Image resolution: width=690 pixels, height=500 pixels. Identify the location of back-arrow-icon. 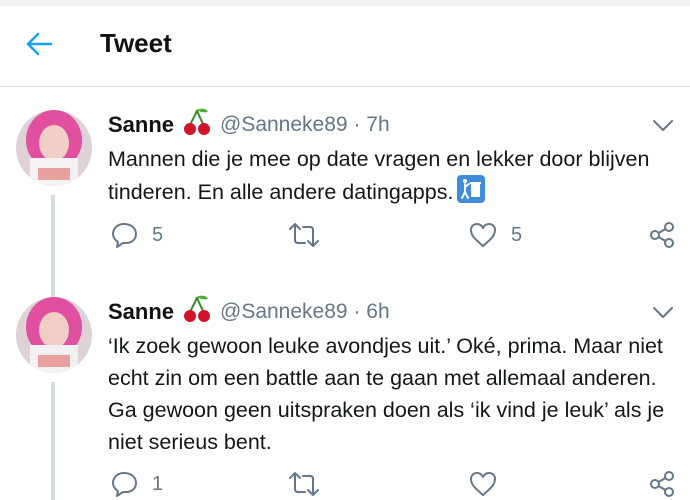
(39, 44).